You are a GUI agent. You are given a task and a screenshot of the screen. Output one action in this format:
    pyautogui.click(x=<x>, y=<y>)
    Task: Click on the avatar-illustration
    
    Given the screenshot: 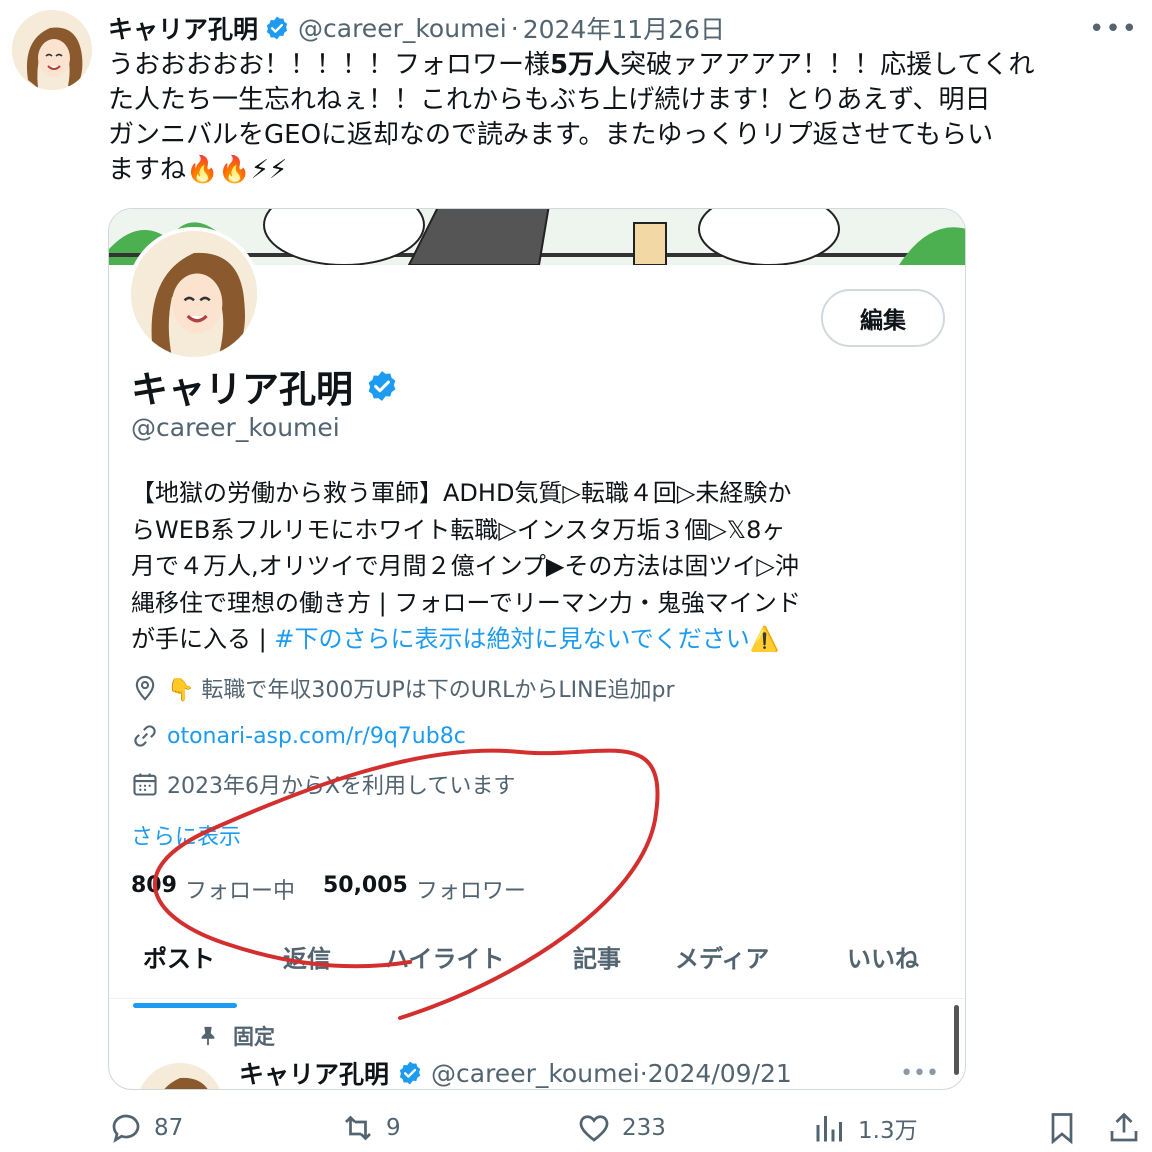 What is the action you would take?
    pyautogui.click(x=52, y=50)
    